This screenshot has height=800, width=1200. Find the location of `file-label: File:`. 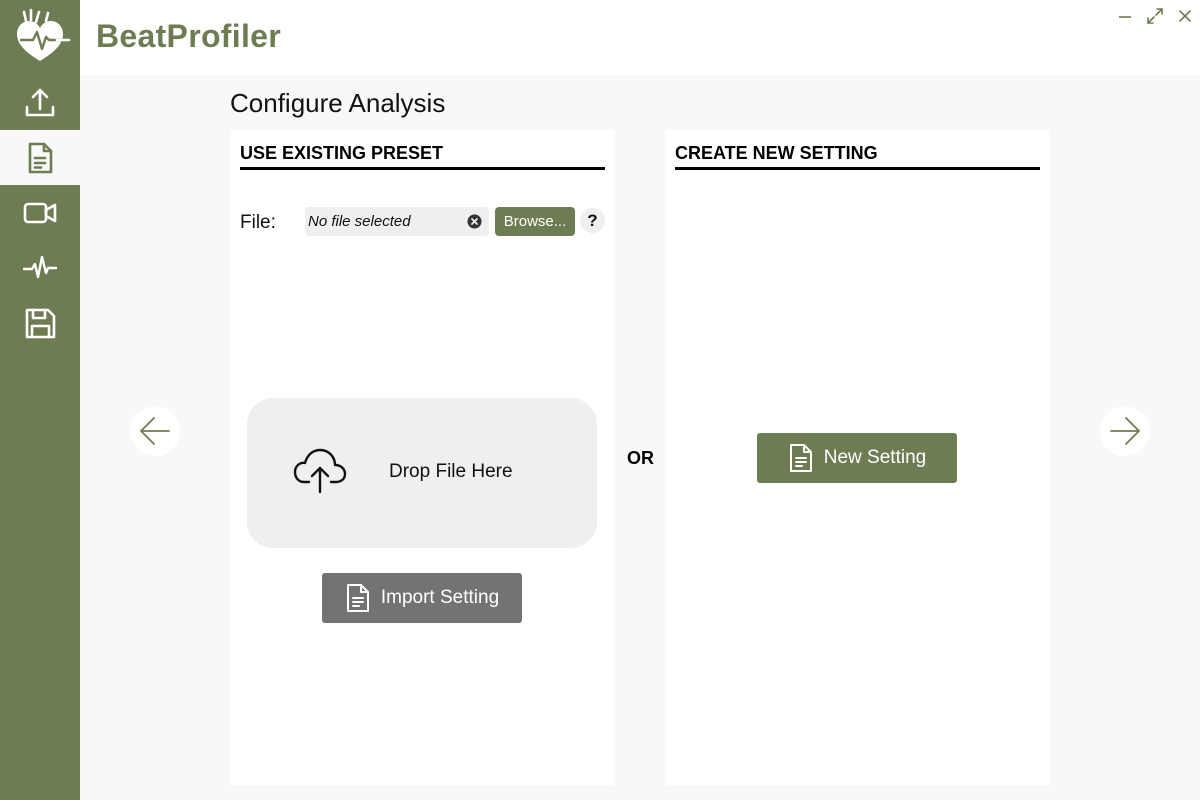

file-label: File: is located at coordinates (258, 222).